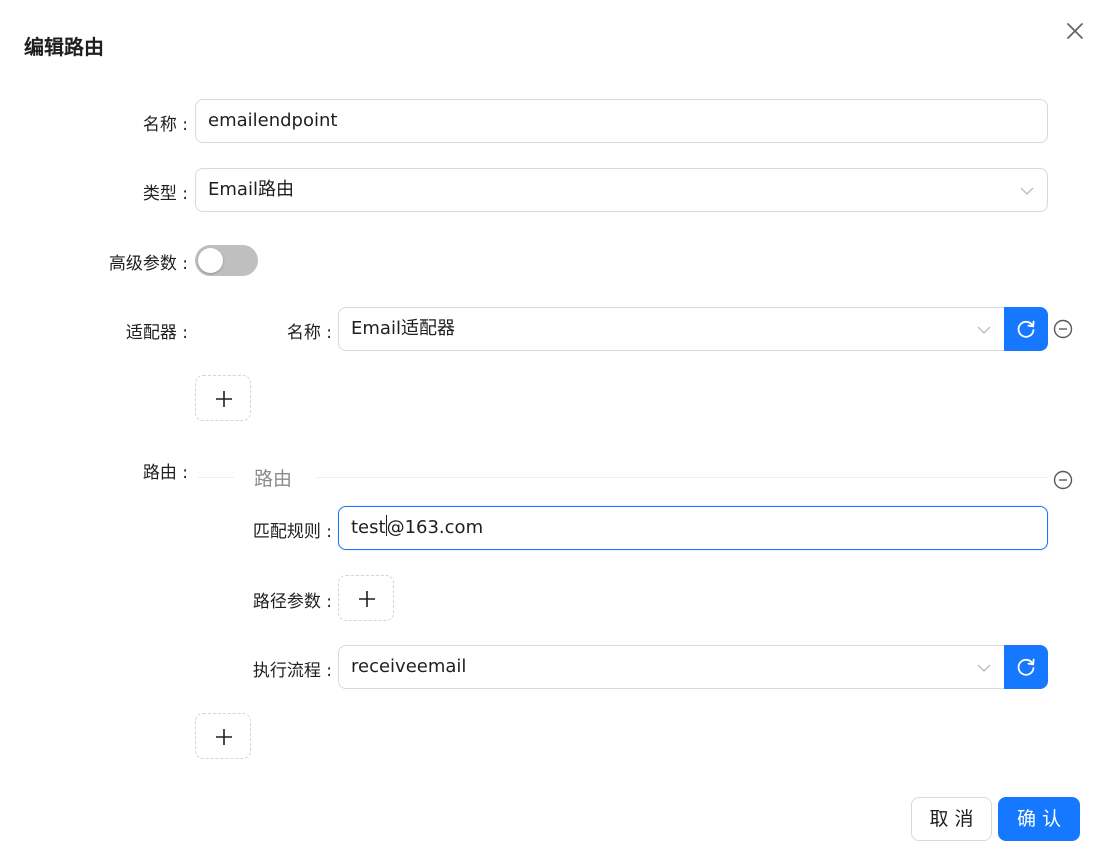 The image size is (1108, 867). What do you see at coordinates (148, 264) in the screenshot?
I see `advanced-params-label: 高级参数 :` at bounding box center [148, 264].